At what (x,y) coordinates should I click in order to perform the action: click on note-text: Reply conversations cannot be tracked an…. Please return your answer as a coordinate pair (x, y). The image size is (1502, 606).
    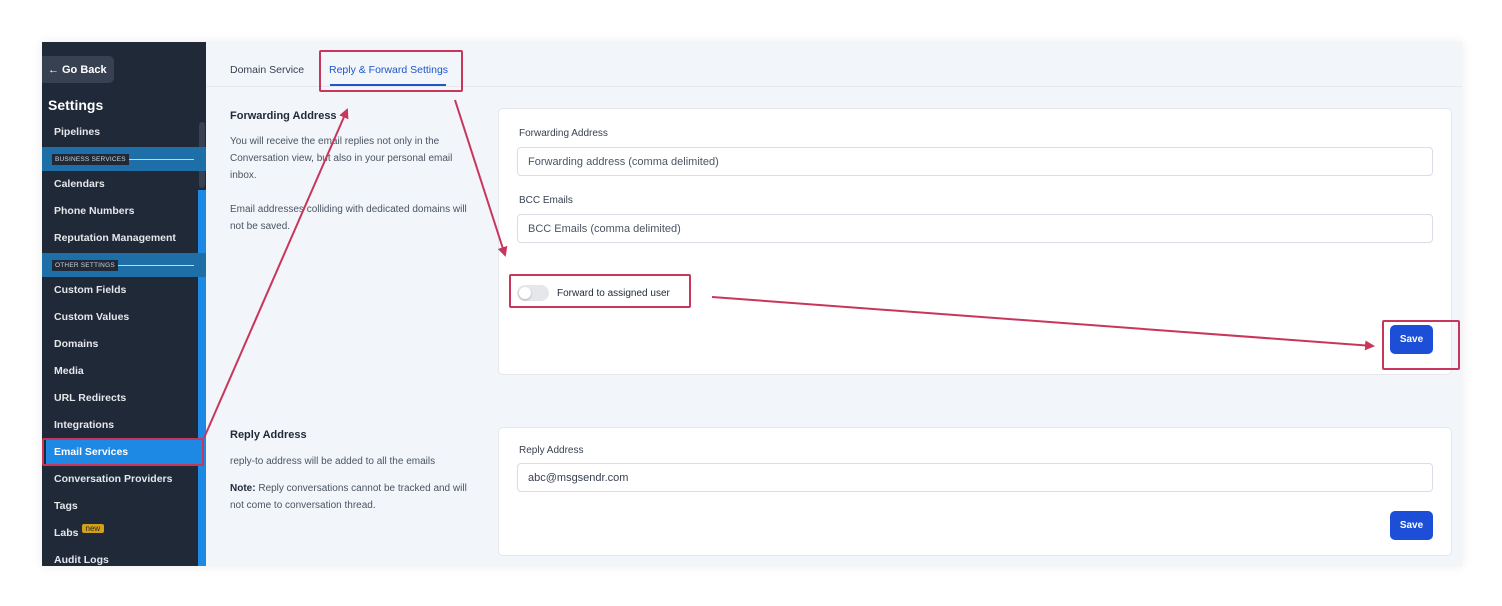
    Looking at the image, I should click on (348, 497).